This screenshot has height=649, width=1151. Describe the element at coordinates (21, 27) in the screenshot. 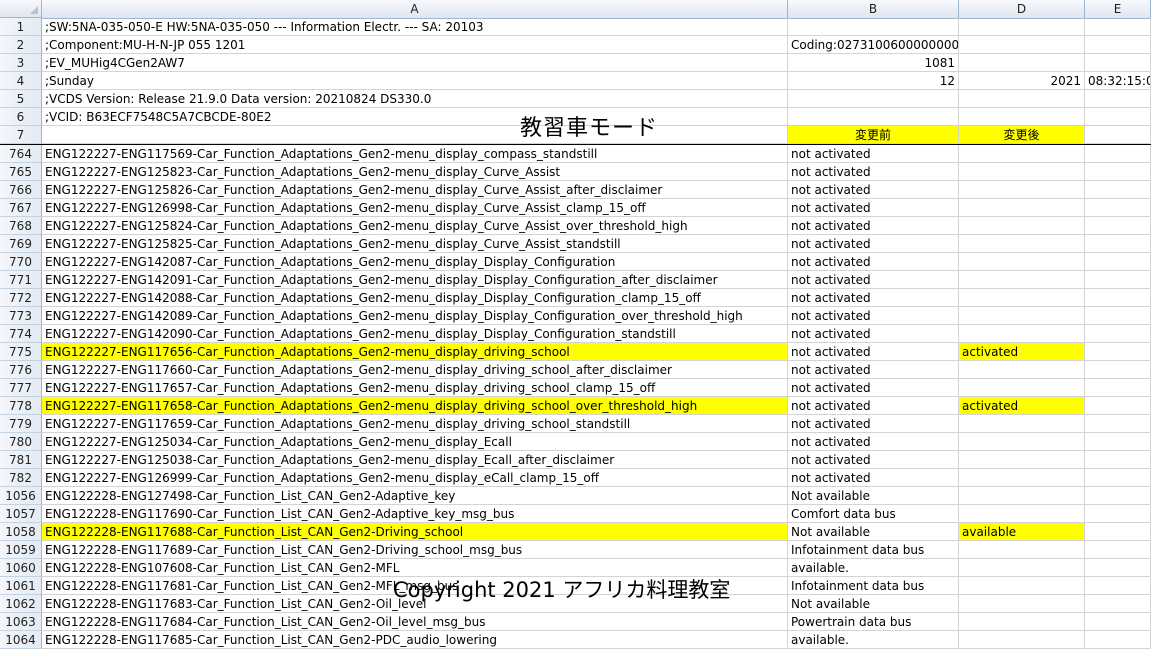

I see `row-number: 1` at that location.